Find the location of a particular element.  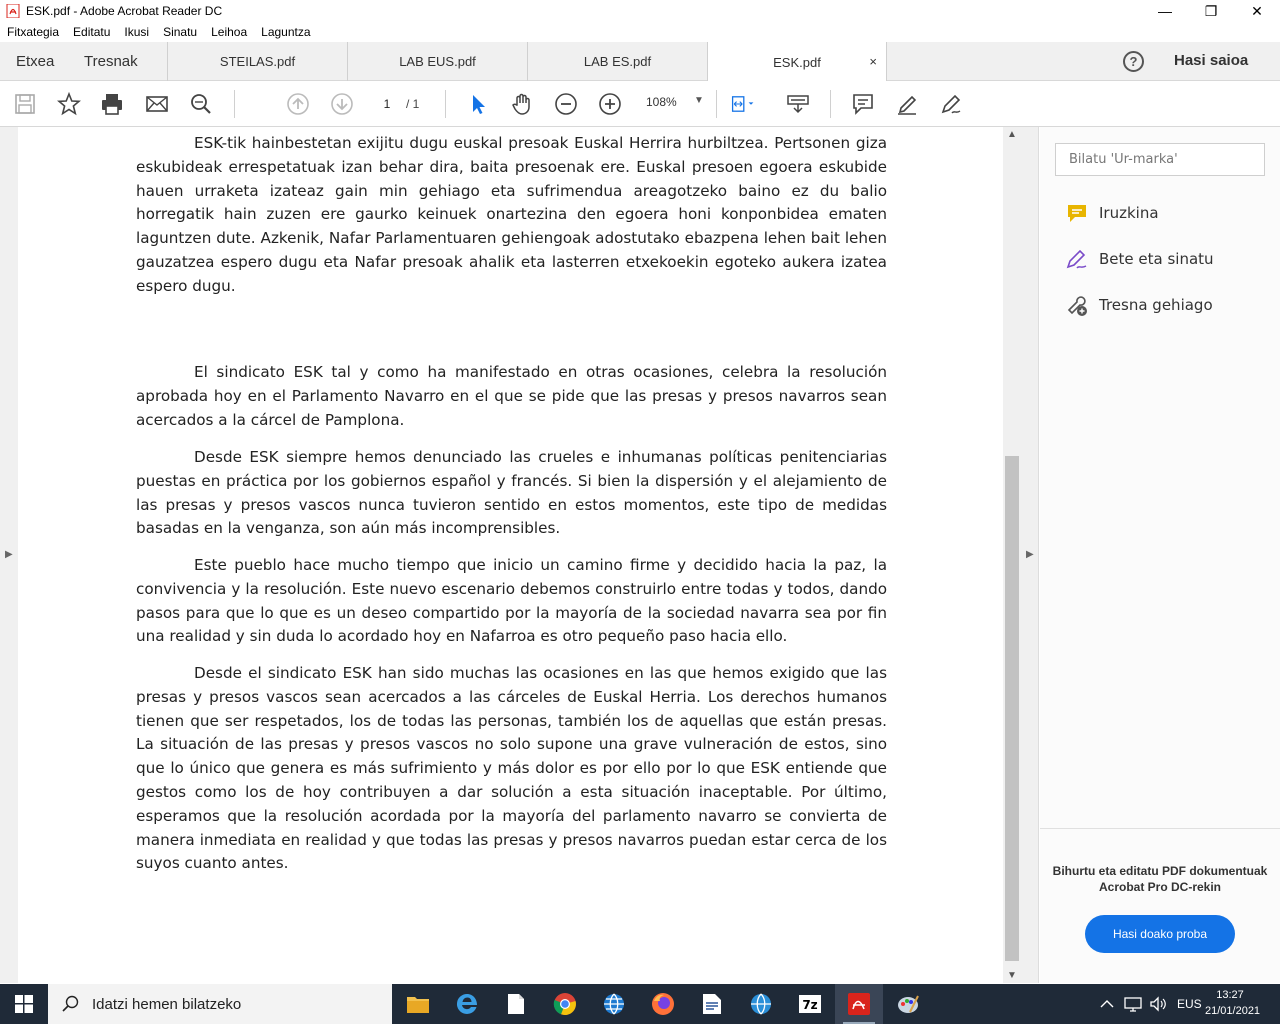

sign-pen-icon is located at coordinates (951, 104).